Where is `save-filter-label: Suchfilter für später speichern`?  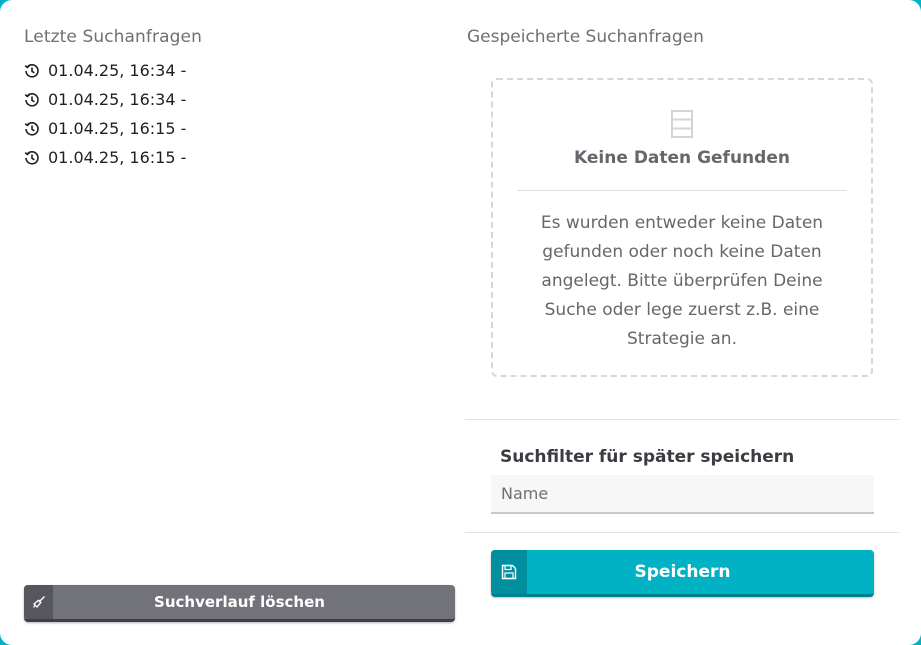 save-filter-label: Suchfilter für später speichern is located at coordinates (647, 457).